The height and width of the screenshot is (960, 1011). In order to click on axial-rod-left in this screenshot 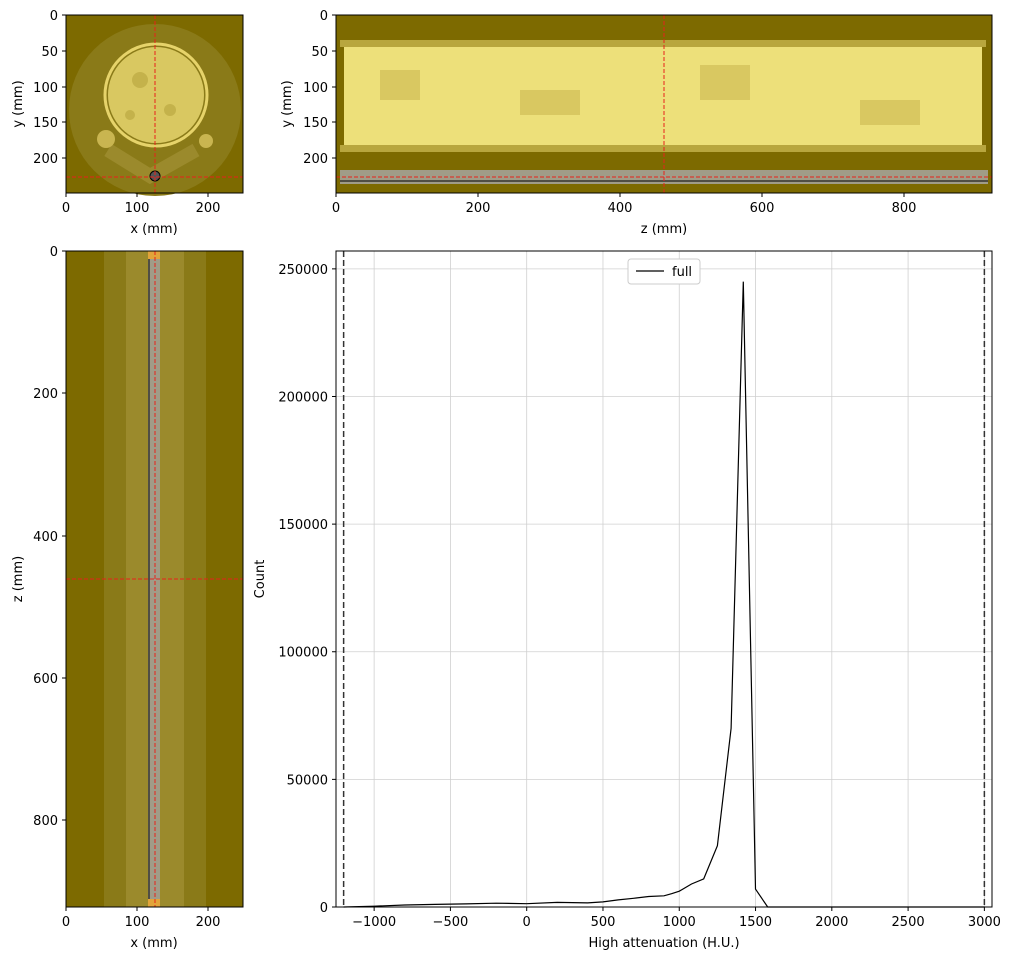, I will do `click(106, 139)`.